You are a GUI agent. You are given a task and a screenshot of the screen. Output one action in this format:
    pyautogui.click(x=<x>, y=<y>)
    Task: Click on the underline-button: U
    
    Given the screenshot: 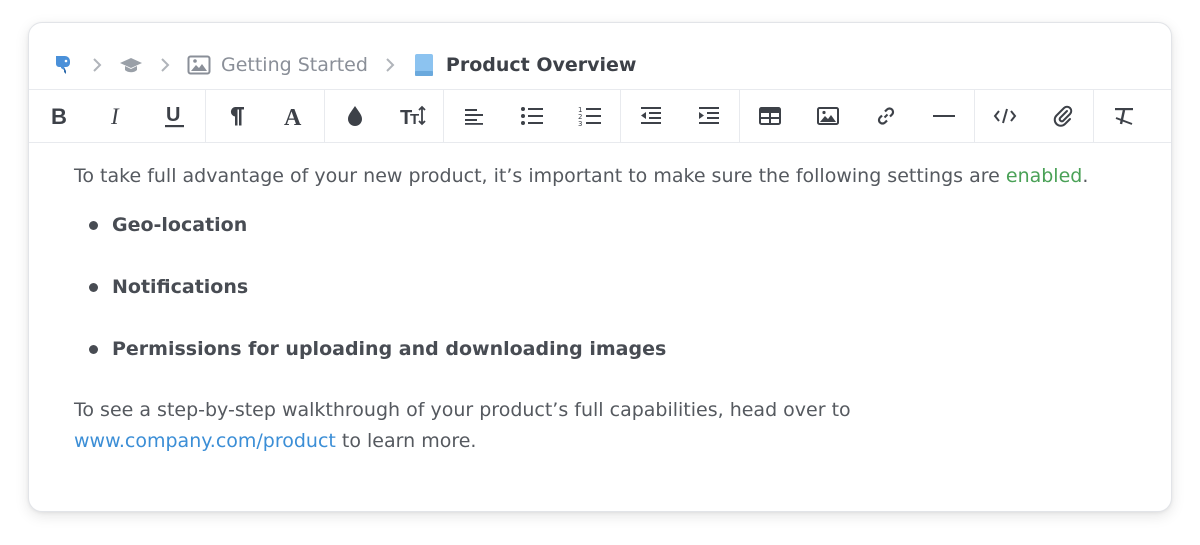 What is the action you would take?
    pyautogui.click(x=175, y=116)
    